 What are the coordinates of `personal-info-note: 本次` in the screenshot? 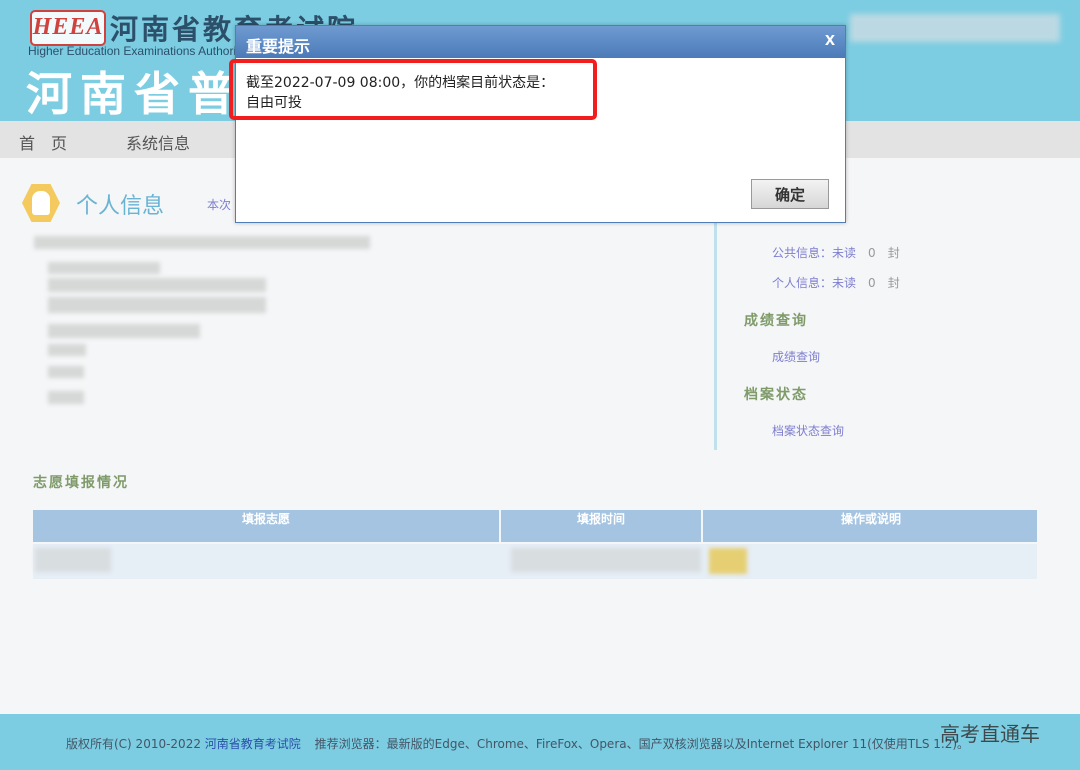 It's located at (219, 205).